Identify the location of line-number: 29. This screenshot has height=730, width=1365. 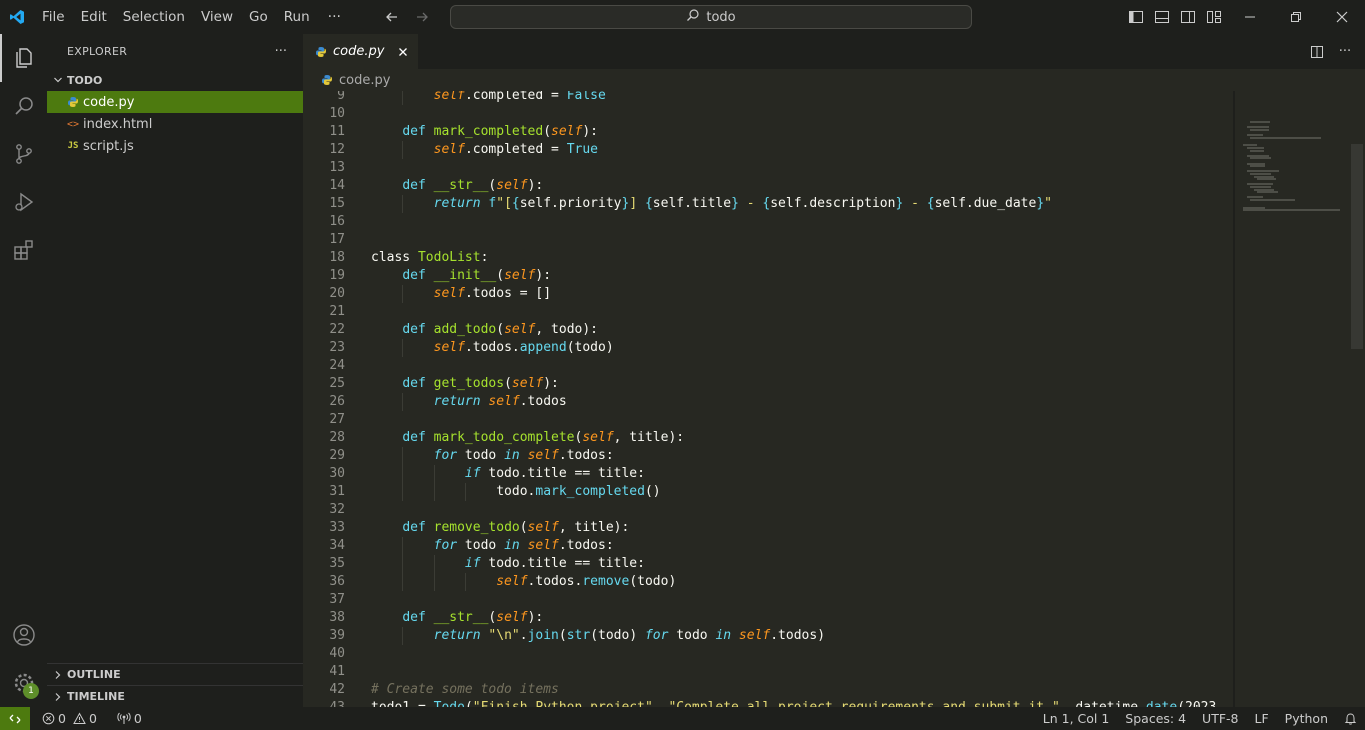
(337, 455).